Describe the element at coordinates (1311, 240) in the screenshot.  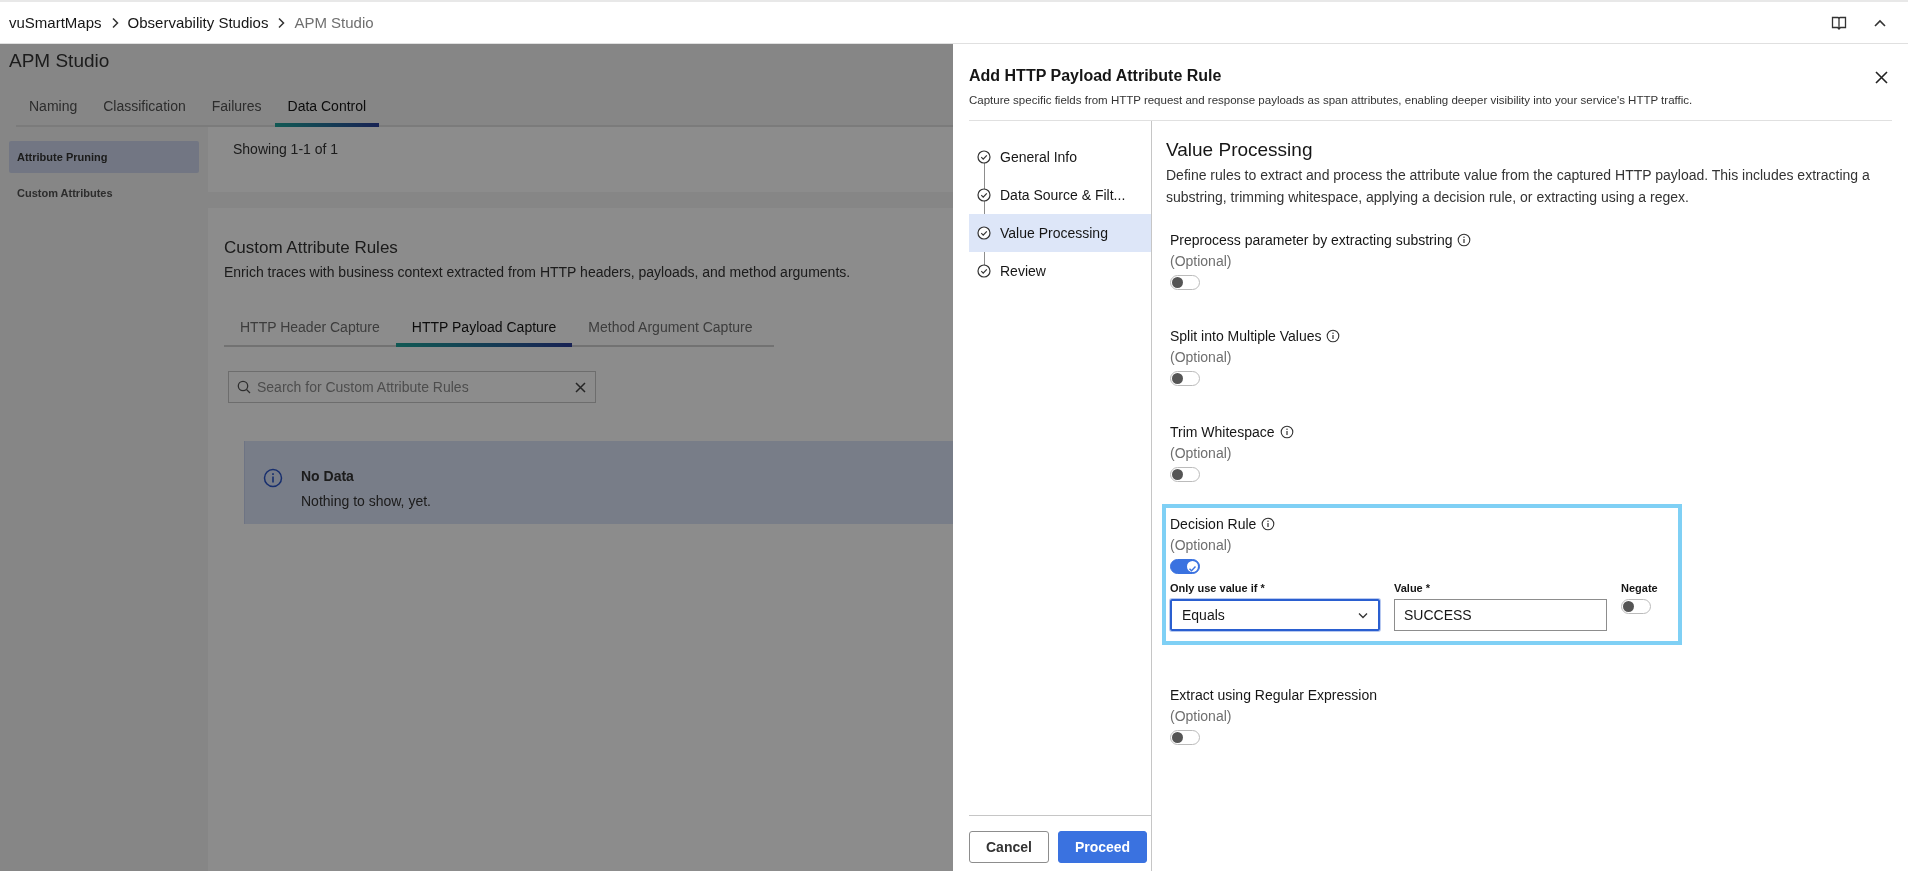
I see `option-label: Preprocess parameter by extracting substring` at that location.